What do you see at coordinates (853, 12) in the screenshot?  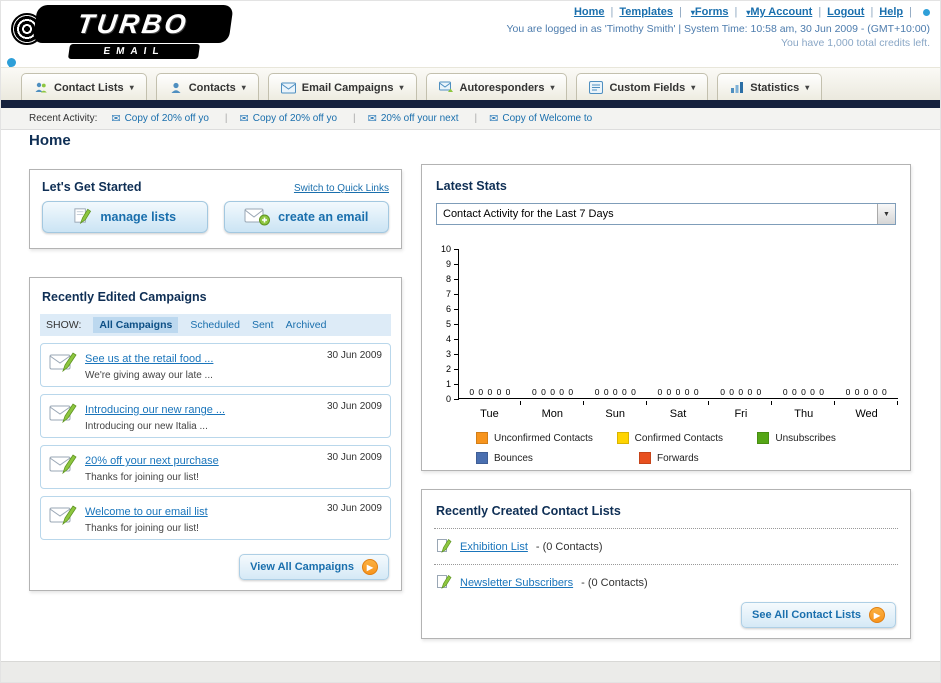 I see `nav-logout-link: Logout` at bounding box center [853, 12].